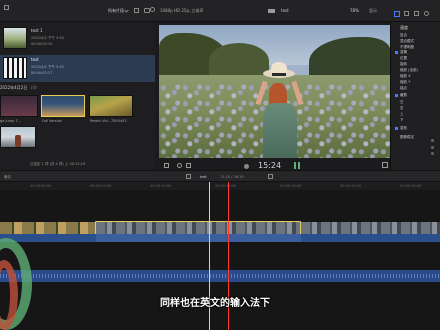 The width and height of the screenshot is (440, 330). What do you see at coordinates (77, 68) in the screenshot?
I see `browser-clip-2: test 2022/4/2 下午 3:35 00:00:02:17` at bounding box center [77, 68].